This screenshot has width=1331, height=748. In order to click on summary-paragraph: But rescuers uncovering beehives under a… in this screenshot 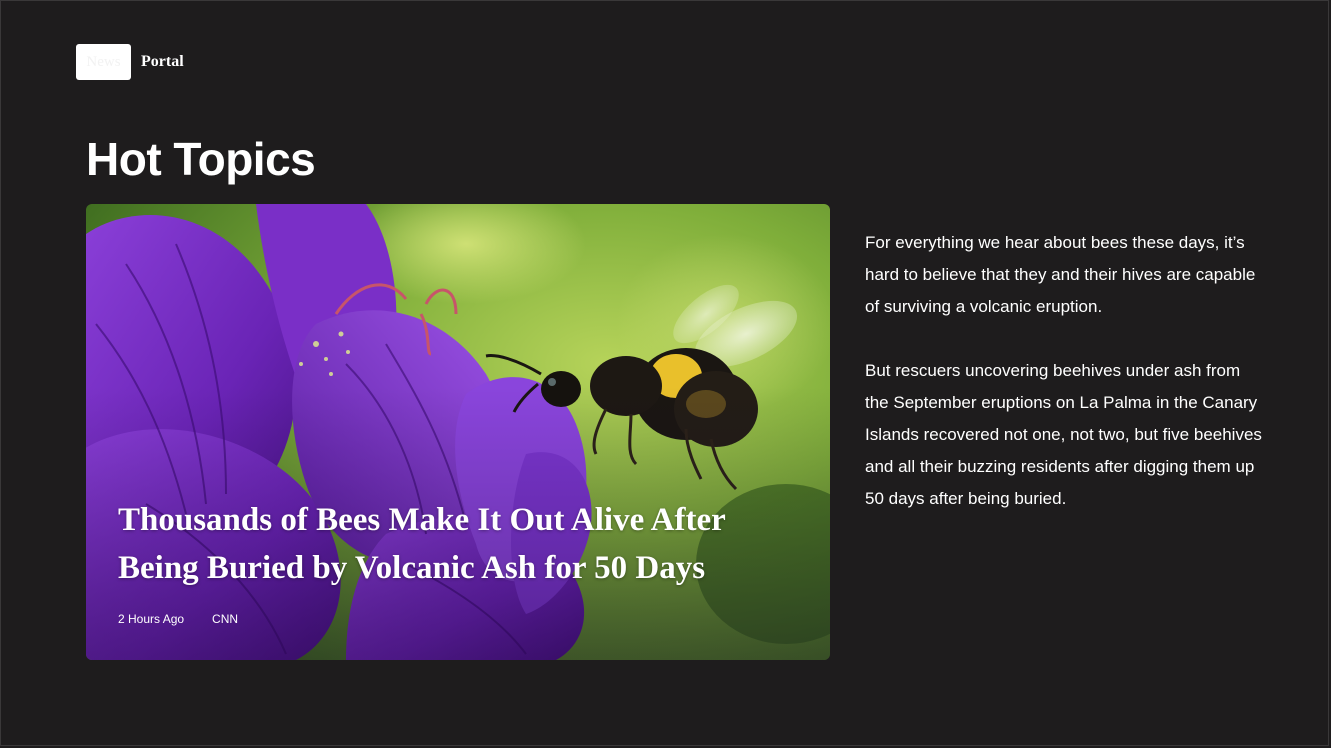, I will do `click(1063, 434)`.